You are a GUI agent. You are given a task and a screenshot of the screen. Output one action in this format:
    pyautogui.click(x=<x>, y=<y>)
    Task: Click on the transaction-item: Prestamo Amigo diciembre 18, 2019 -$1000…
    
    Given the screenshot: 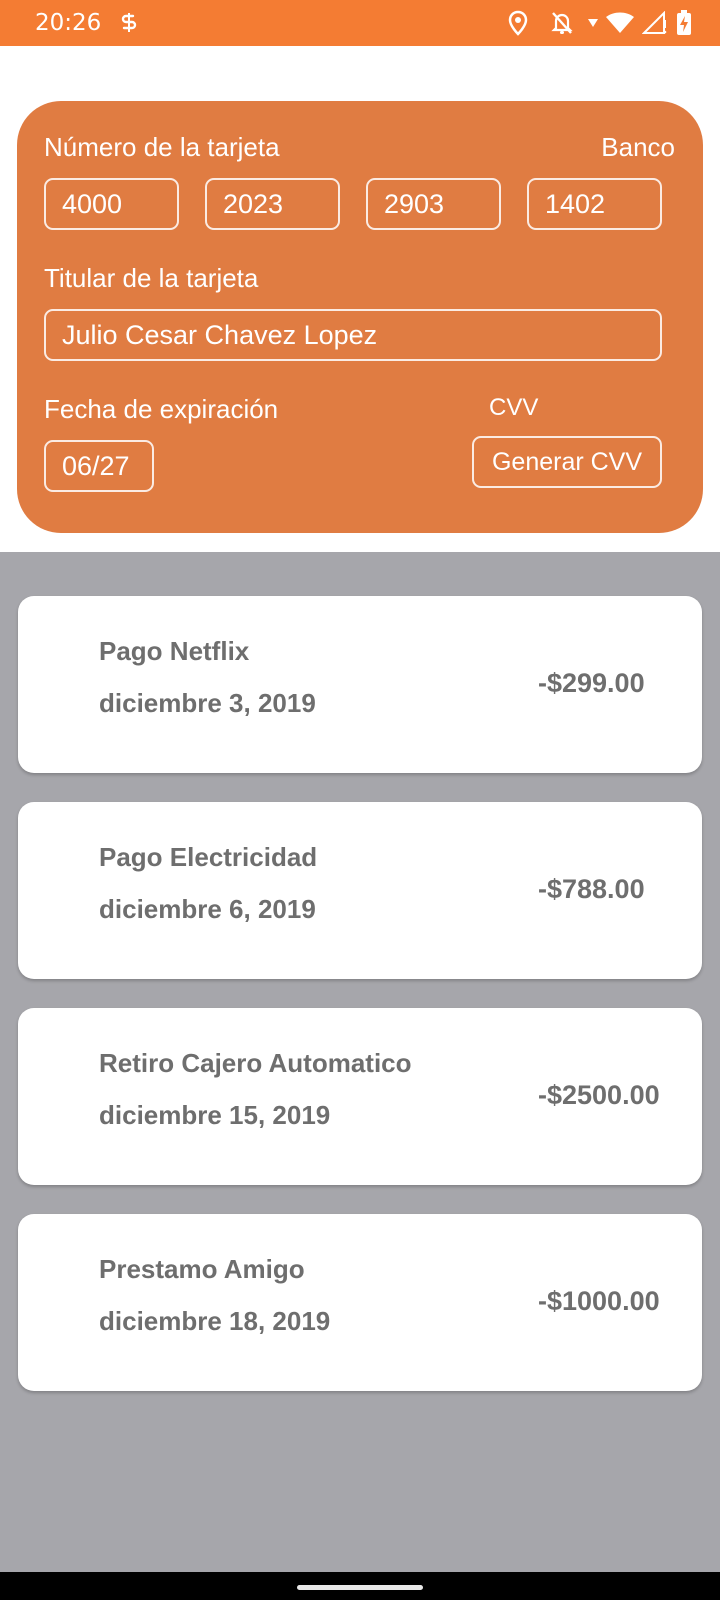 What is the action you would take?
    pyautogui.click(x=360, y=1302)
    